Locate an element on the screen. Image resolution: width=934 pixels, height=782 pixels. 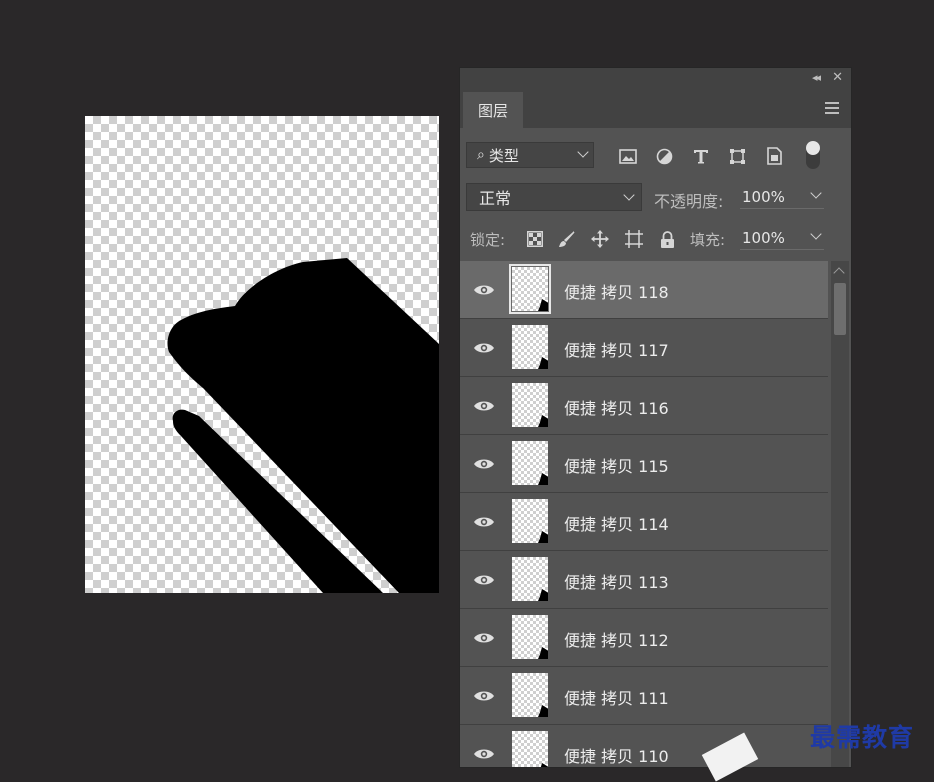
layer-name: 便捷 拷贝 113 is located at coordinates (616, 582).